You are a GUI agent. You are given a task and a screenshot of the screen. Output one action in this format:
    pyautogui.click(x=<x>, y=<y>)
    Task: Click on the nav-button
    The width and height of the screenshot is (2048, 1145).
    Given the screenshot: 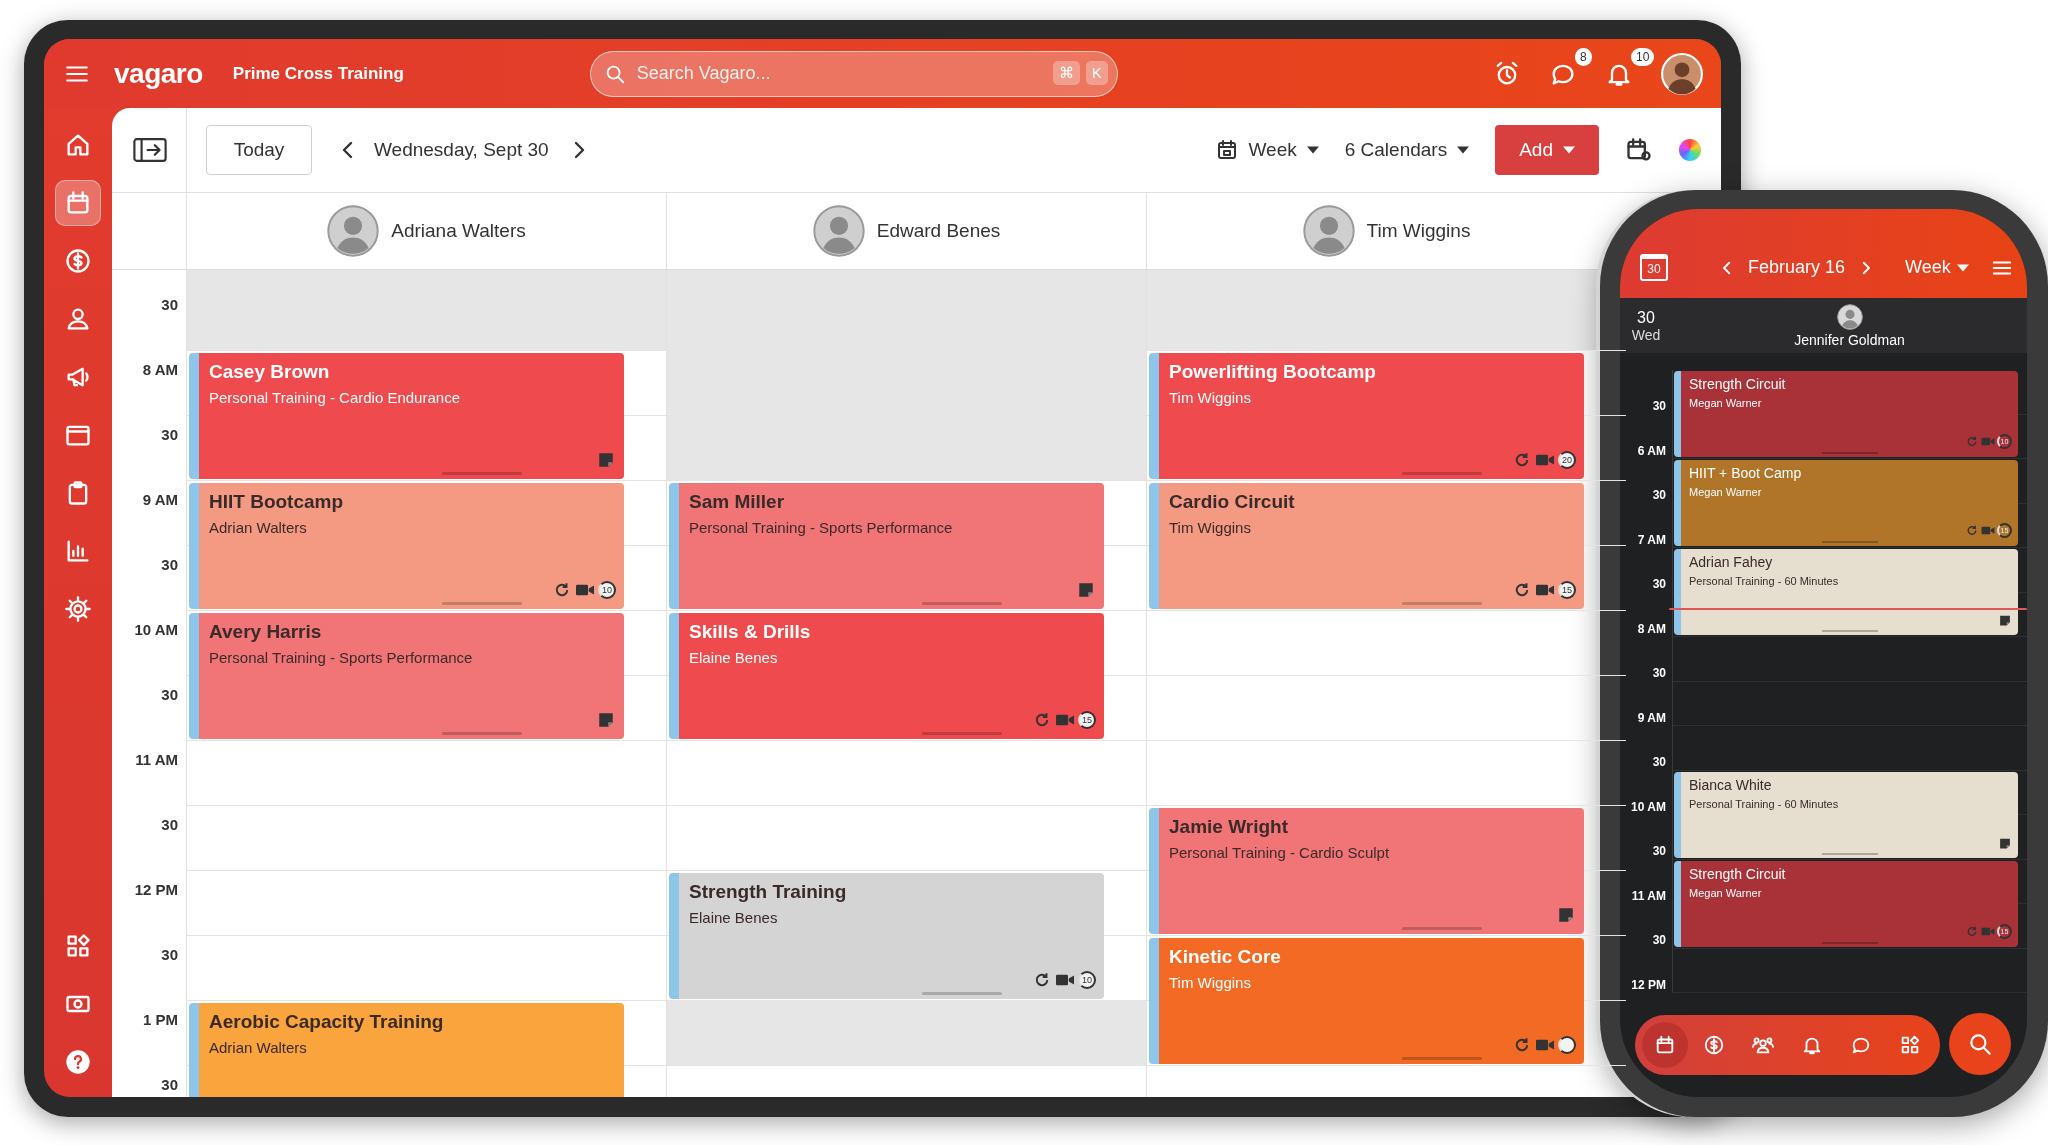 What is the action you would take?
    pyautogui.click(x=1665, y=1045)
    